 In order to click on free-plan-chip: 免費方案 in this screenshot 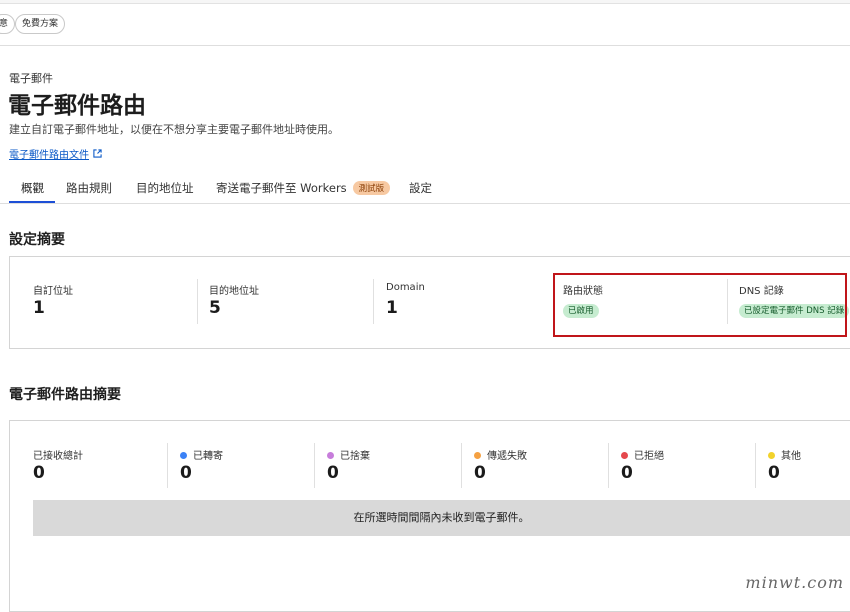, I will do `click(40, 24)`.